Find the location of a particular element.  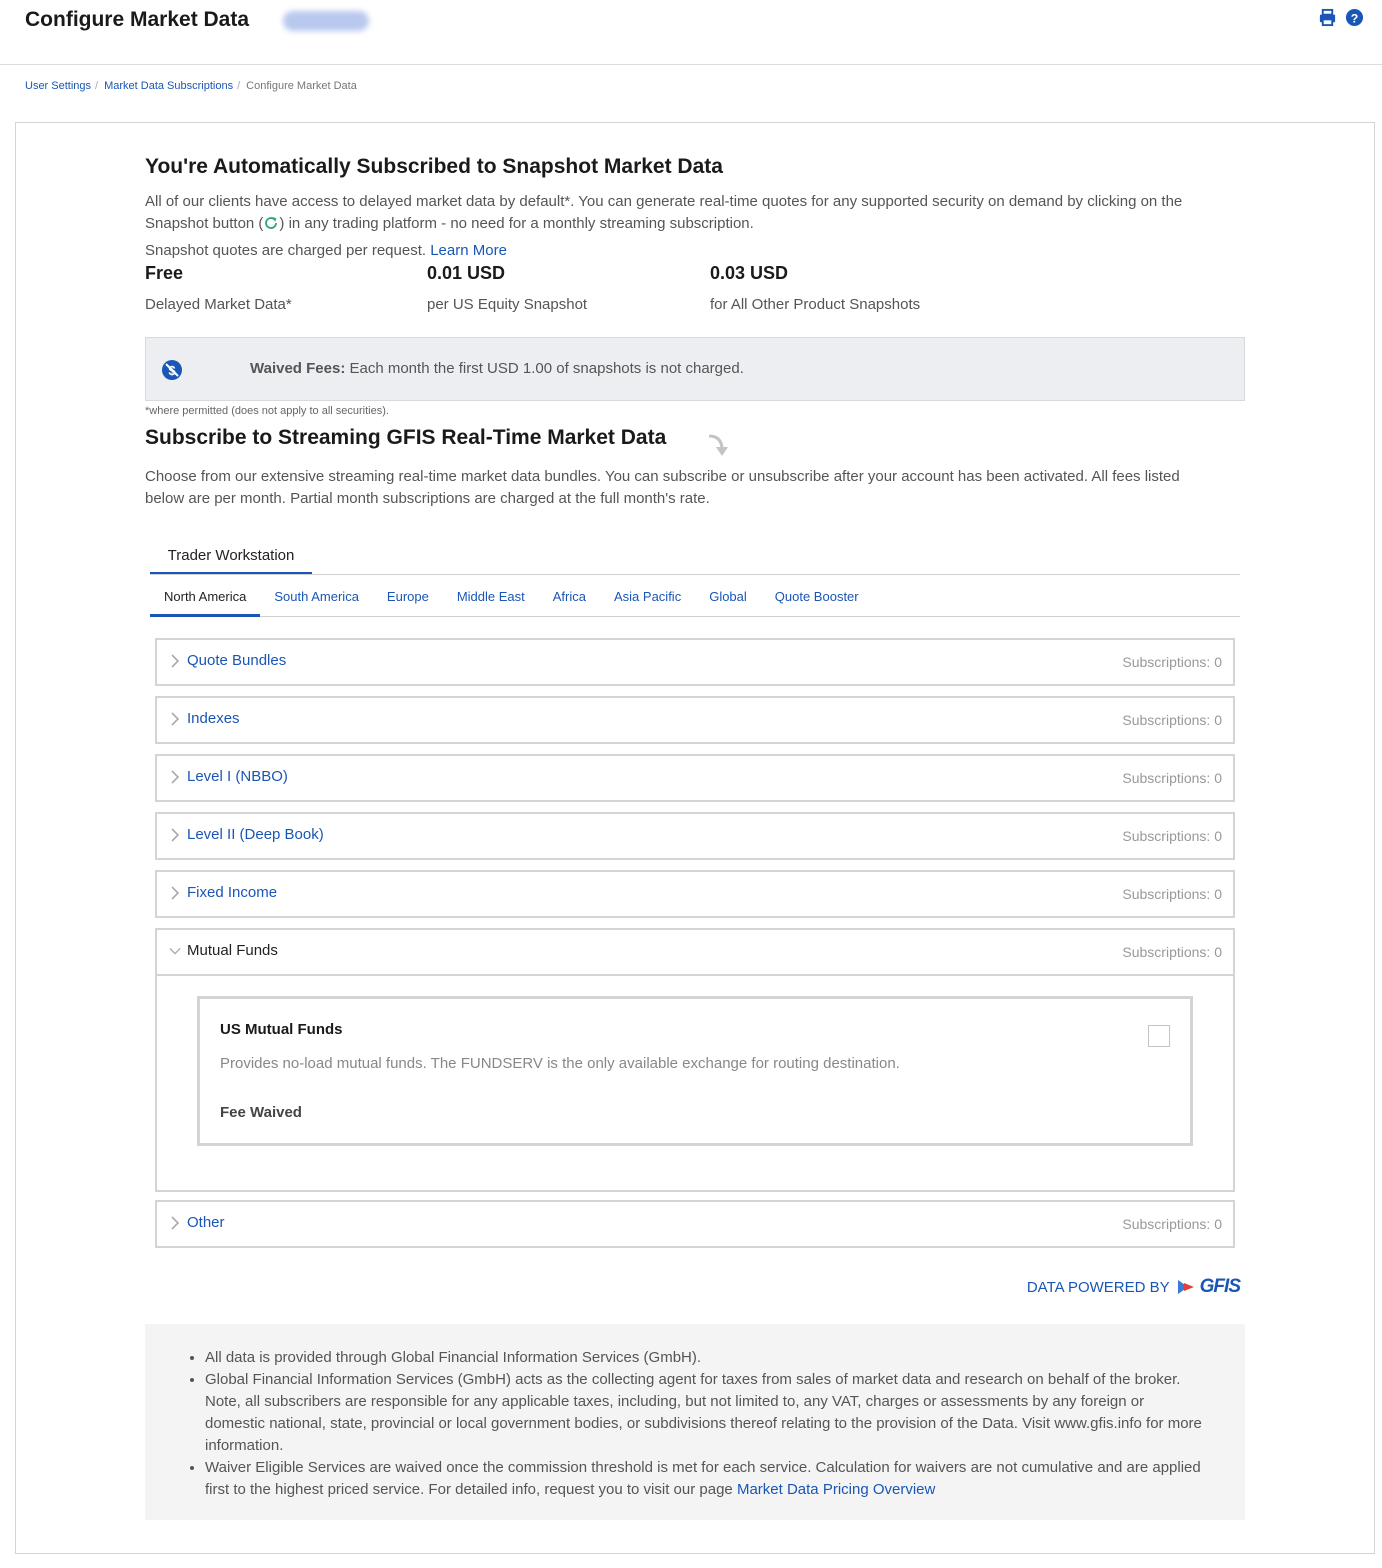

accordion-other: Other Subscriptions: 0 is located at coordinates (695, 1224).